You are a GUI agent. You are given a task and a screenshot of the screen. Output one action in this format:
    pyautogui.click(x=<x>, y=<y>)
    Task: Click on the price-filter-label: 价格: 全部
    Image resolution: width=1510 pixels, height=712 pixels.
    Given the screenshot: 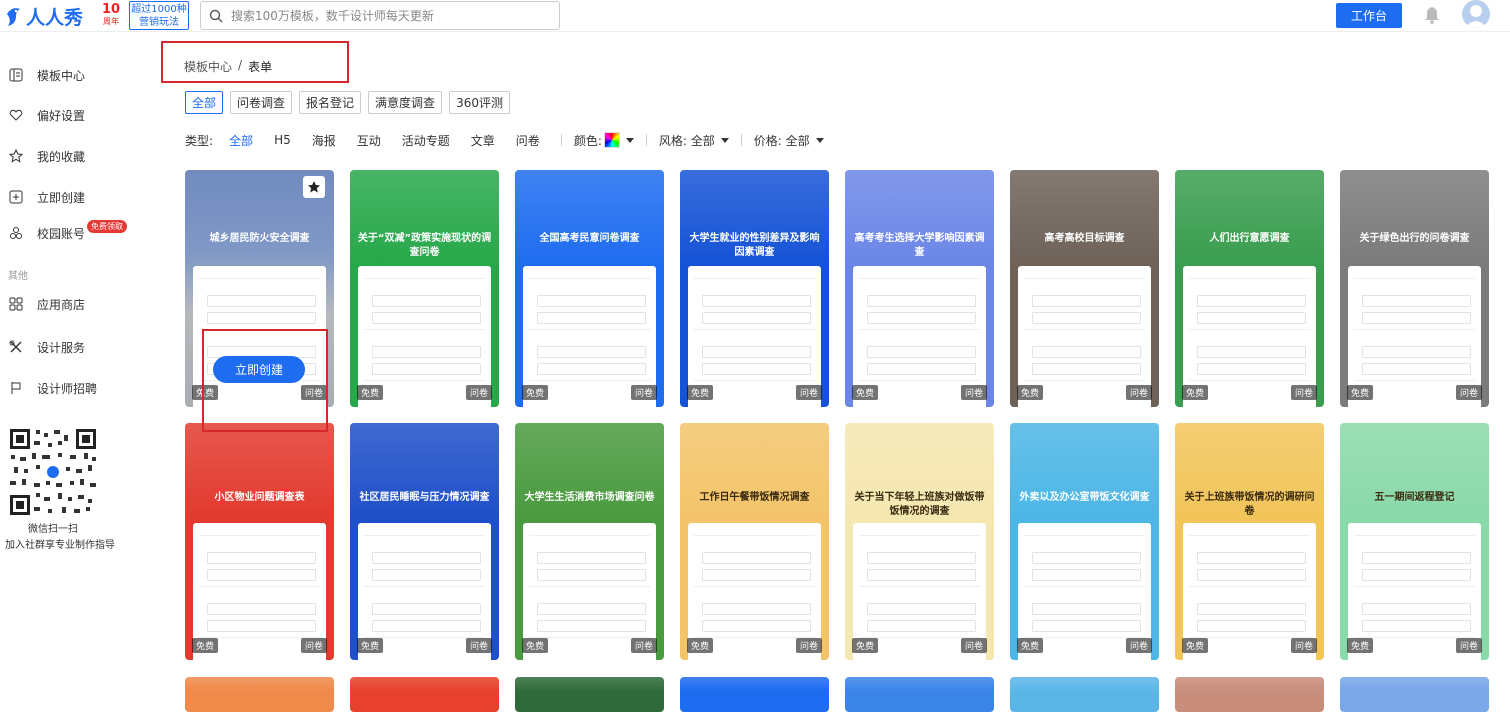 What is the action you would take?
    pyautogui.click(x=781, y=140)
    